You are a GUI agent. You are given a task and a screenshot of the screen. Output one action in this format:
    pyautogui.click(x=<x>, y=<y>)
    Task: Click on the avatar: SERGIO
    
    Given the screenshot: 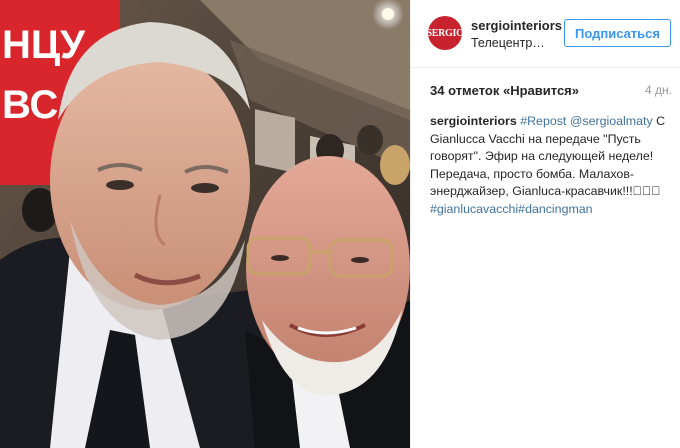 What is the action you would take?
    pyautogui.click(x=445, y=33)
    